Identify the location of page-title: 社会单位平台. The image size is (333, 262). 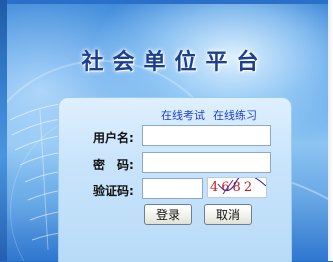
(174, 62).